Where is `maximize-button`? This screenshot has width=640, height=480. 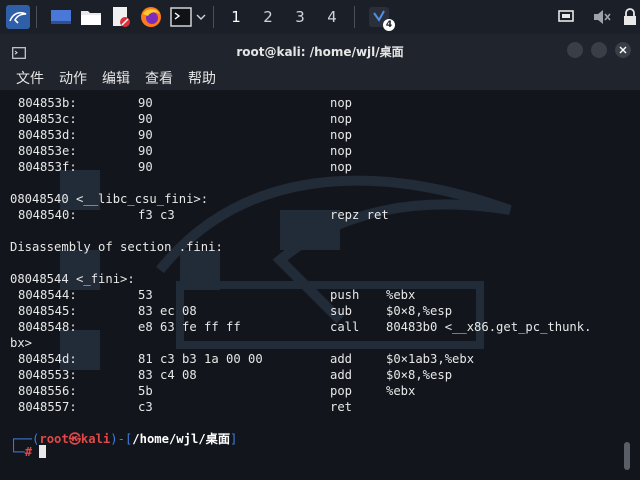
maximize-button is located at coordinates (599, 50).